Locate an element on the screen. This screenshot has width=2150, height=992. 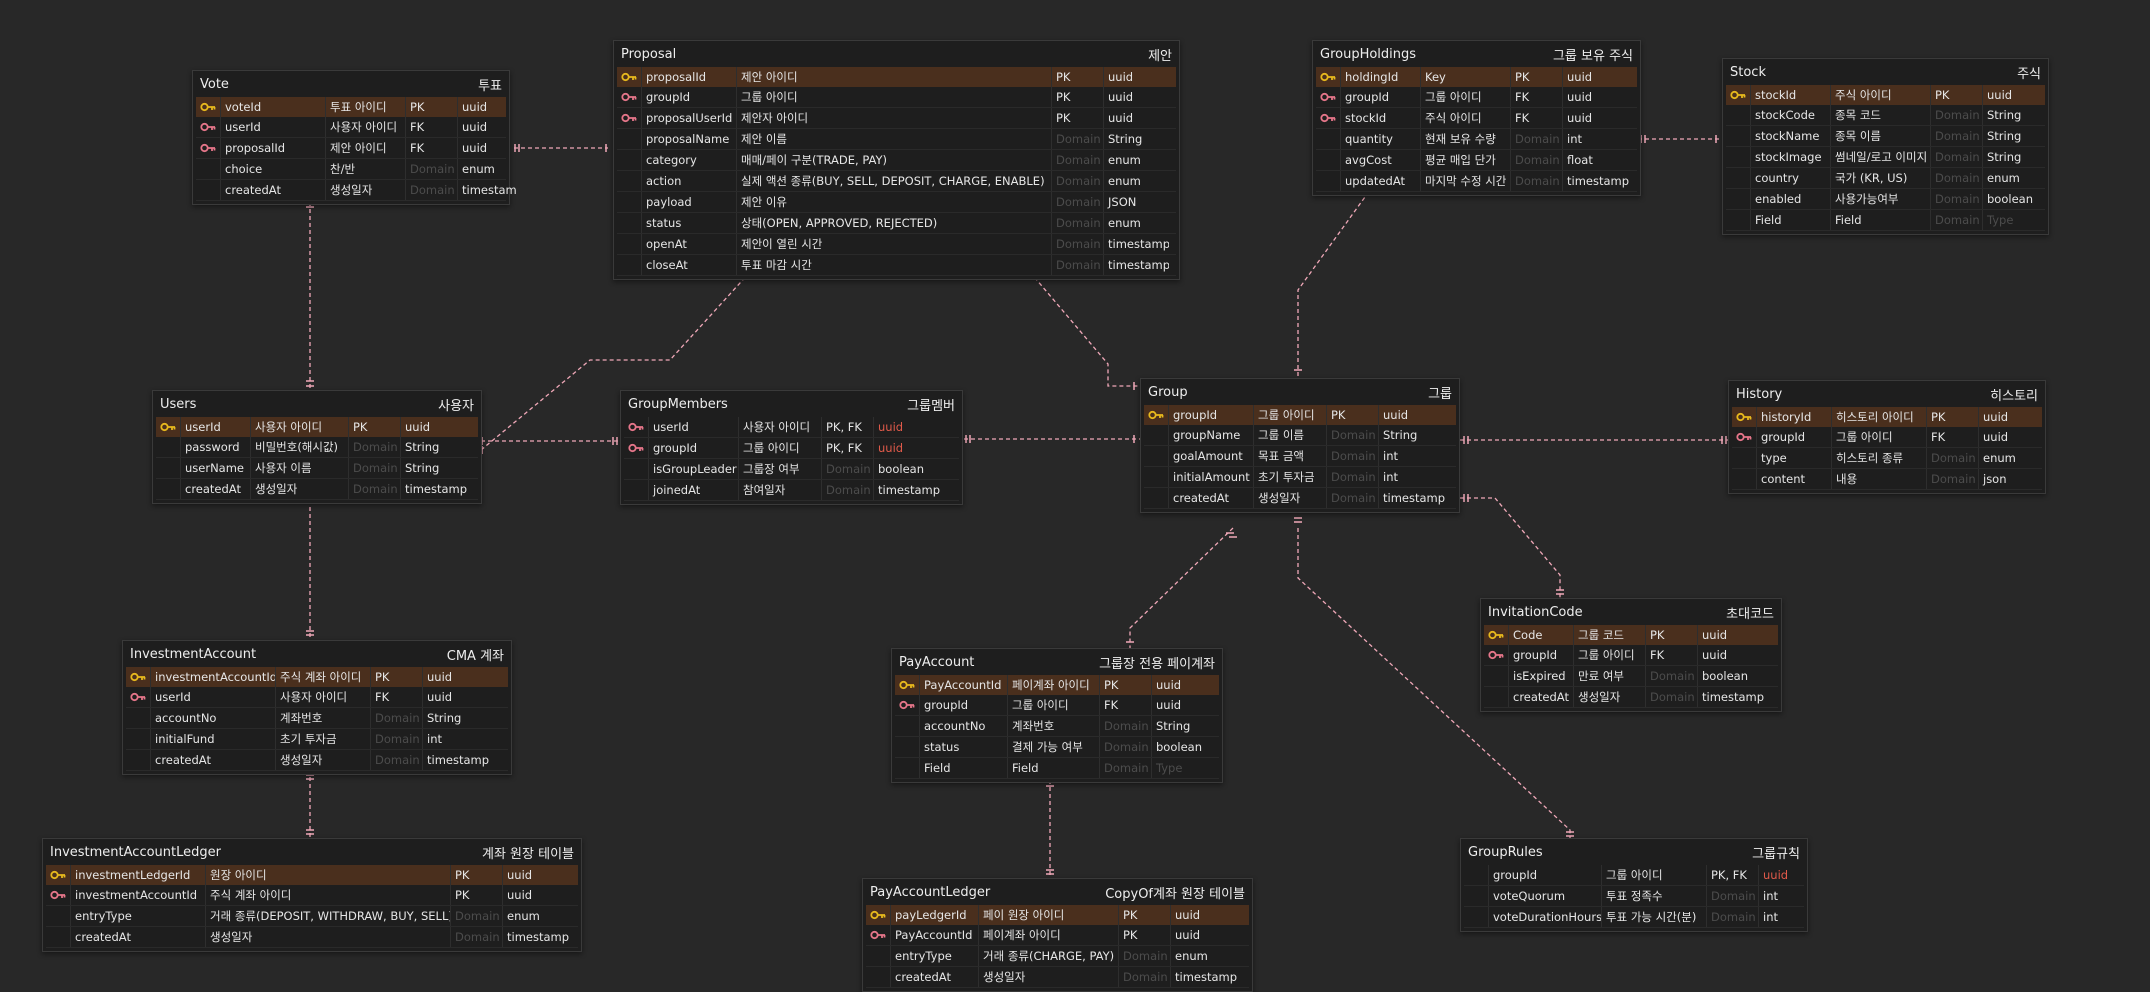
entity-name: Users is located at coordinates (178, 404).